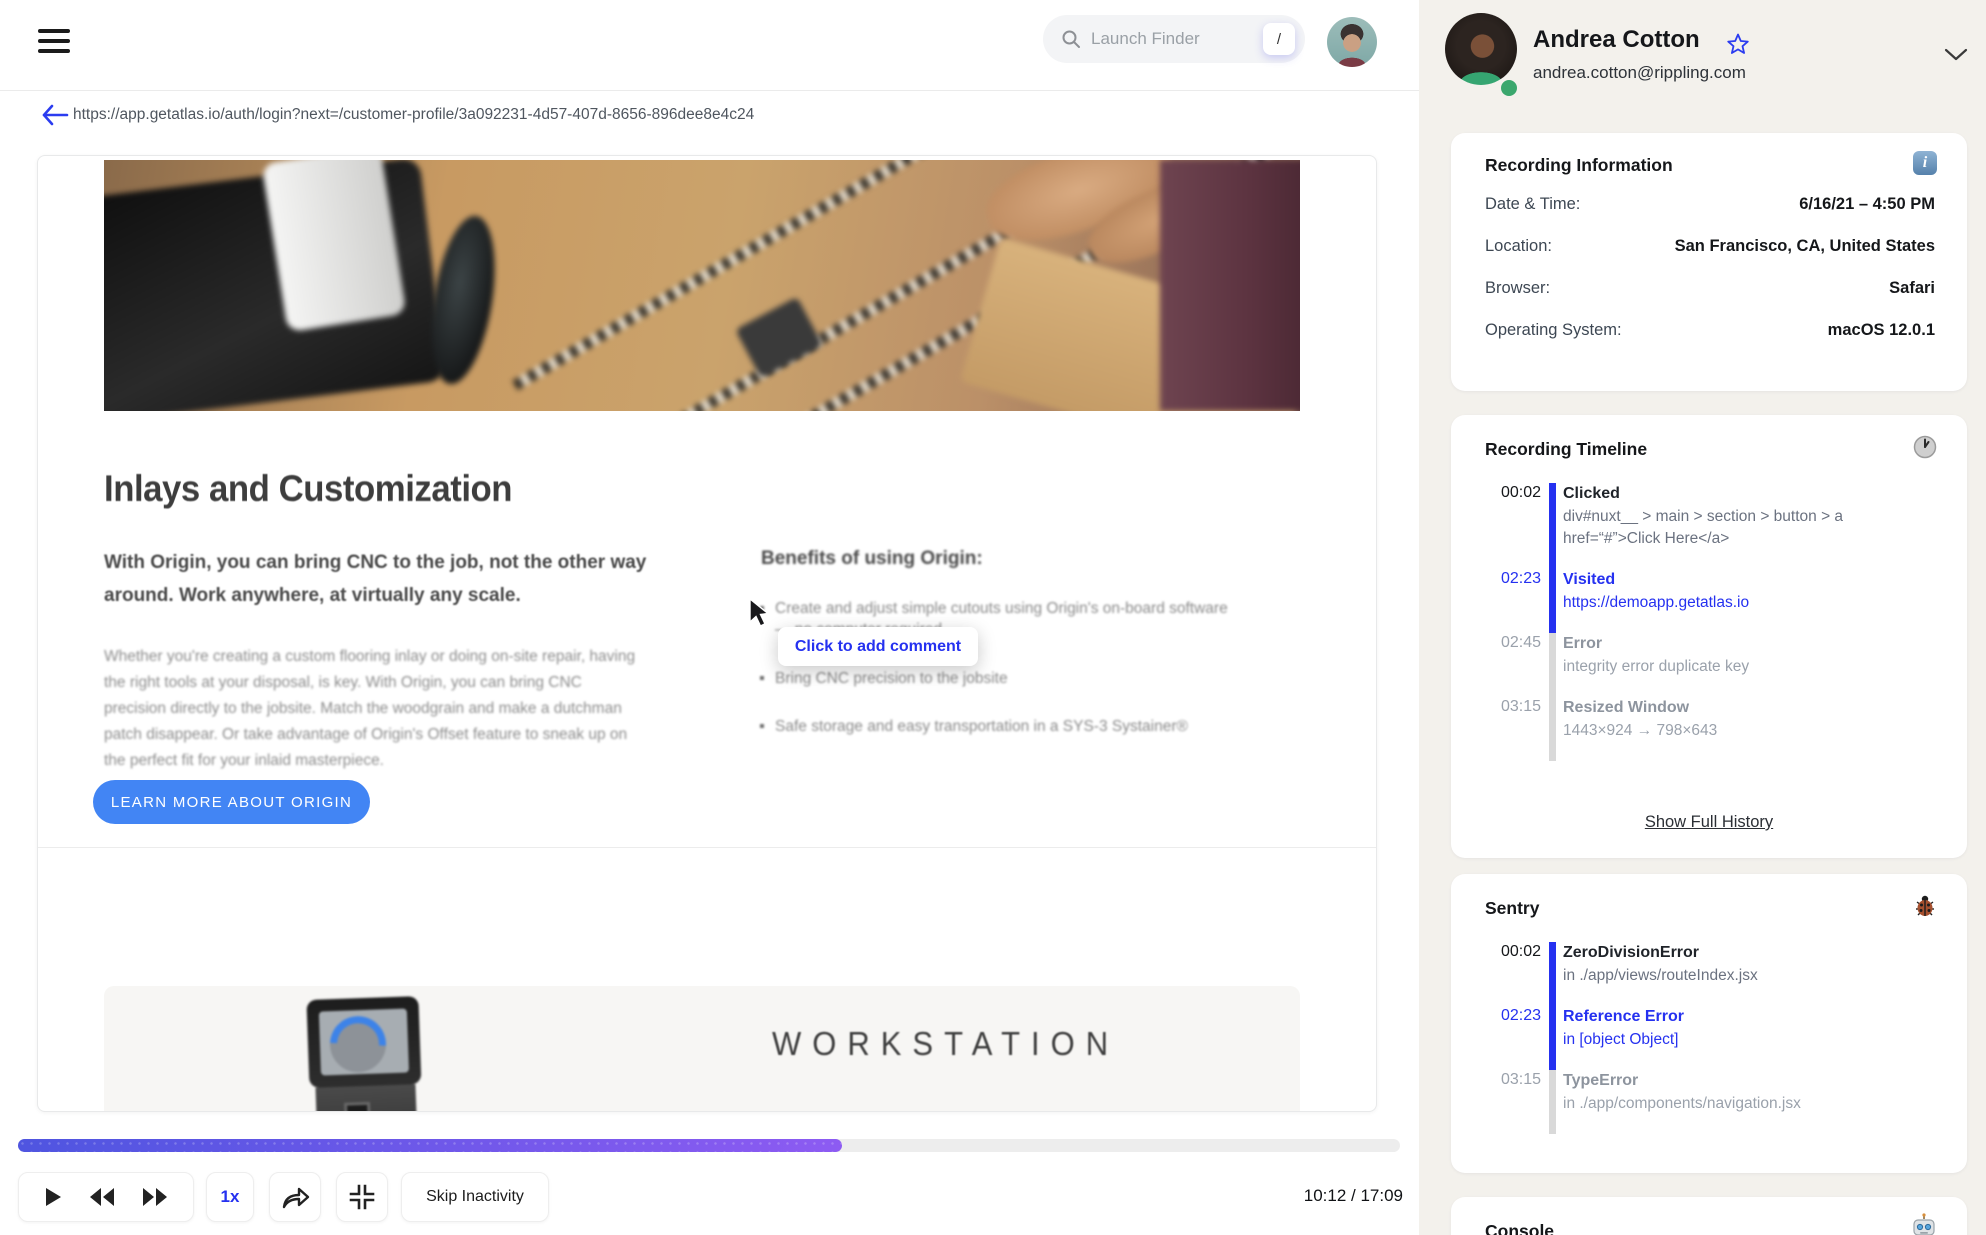  I want to click on sentry-event: 02:23 Reference Error in [object Object], so click(1714, 1038).